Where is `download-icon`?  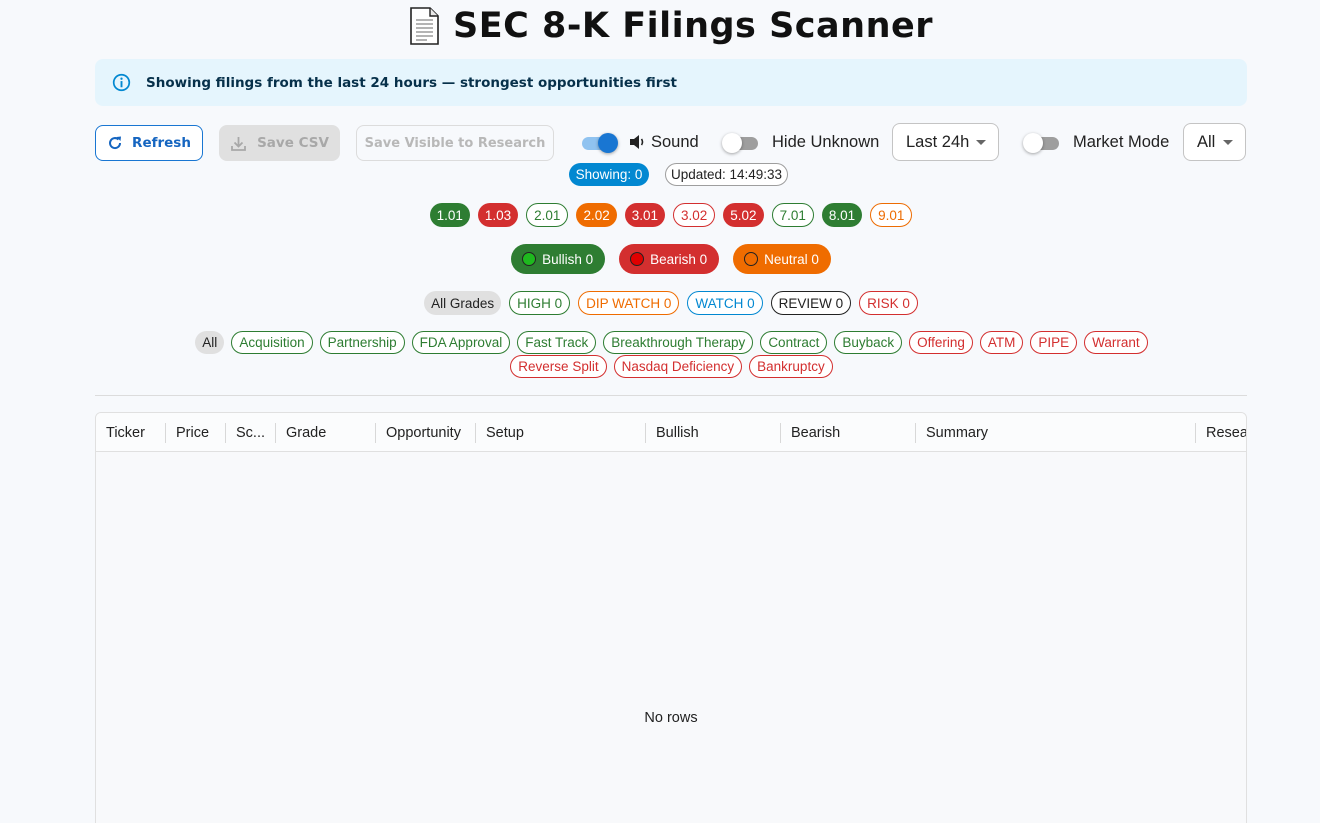 download-icon is located at coordinates (238, 143).